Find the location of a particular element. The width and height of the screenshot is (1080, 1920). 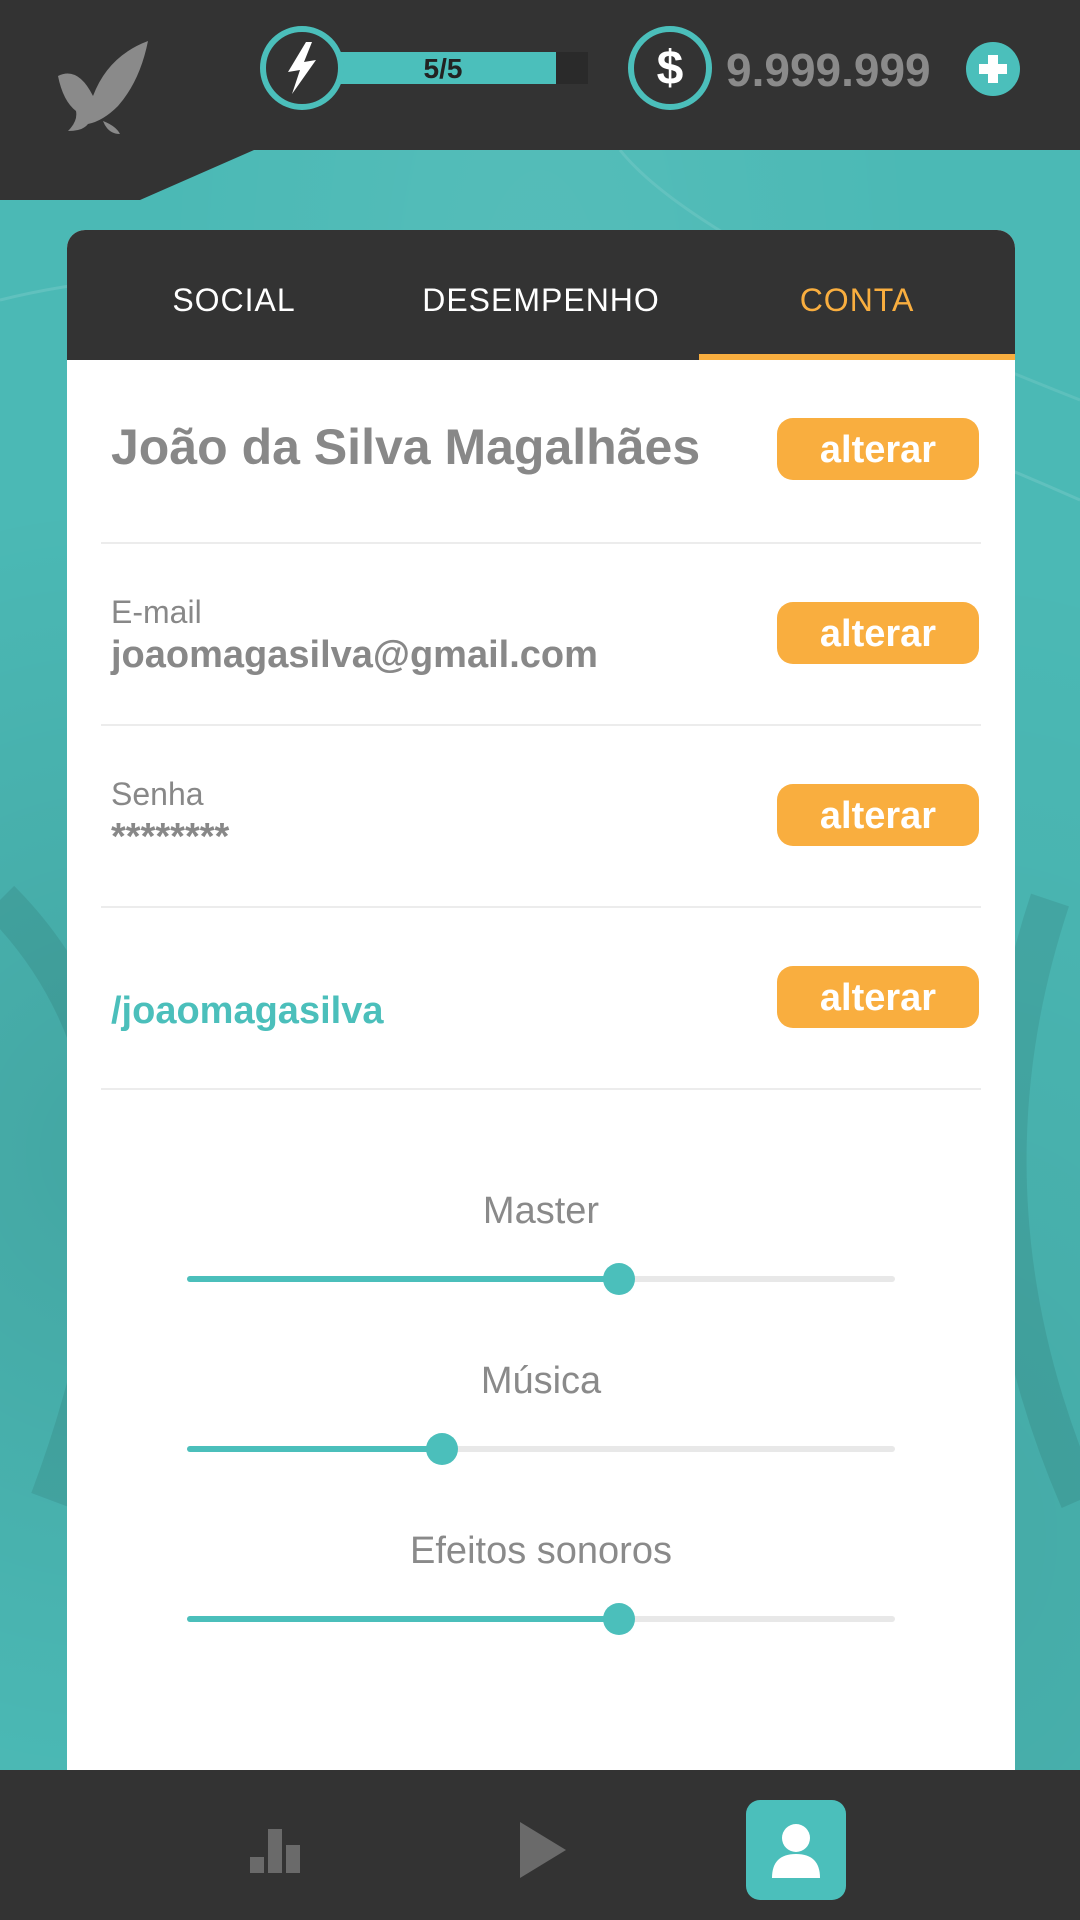

nav-ranking is located at coordinates (276, 1850).